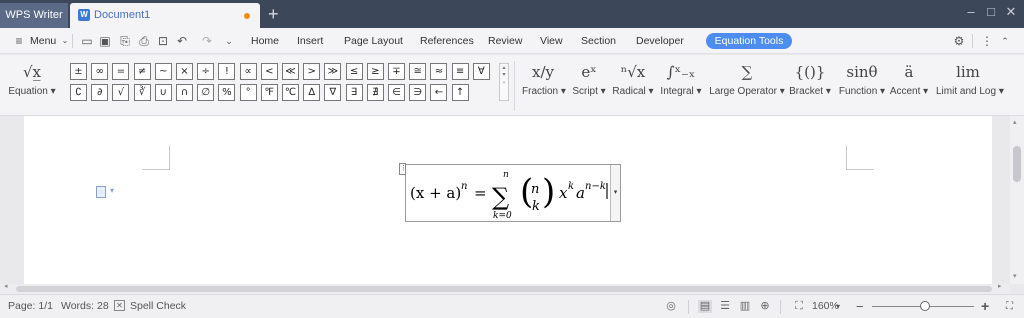 The height and width of the screenshot is (318, 1024). What do you see at coordinates (396, 92) in the screenshot?
I see `symbol-button: ∈` at bounding box center [396, 92].